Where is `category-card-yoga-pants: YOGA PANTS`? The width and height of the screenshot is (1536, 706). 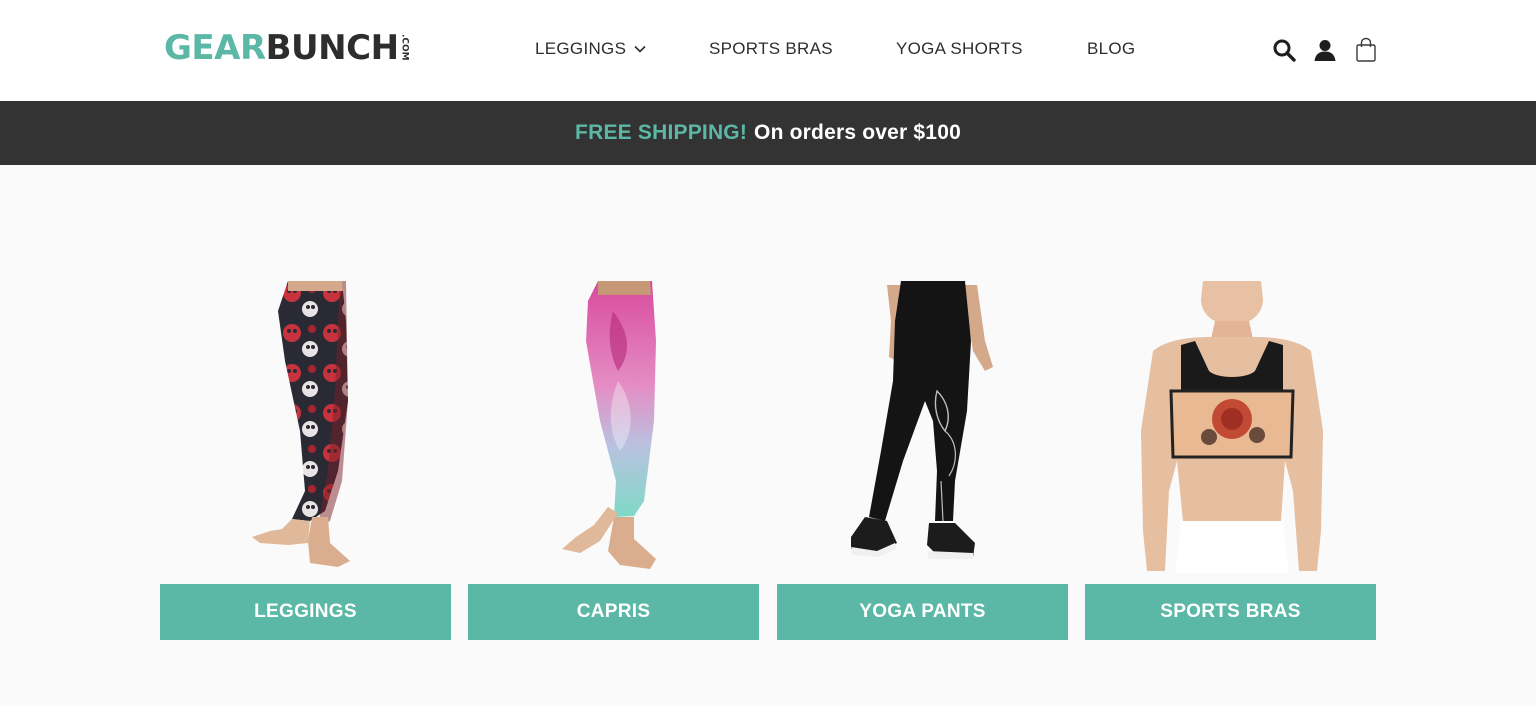
category-card-yoga-pants: YOGA PANTS is located at coordinates (922, 460).